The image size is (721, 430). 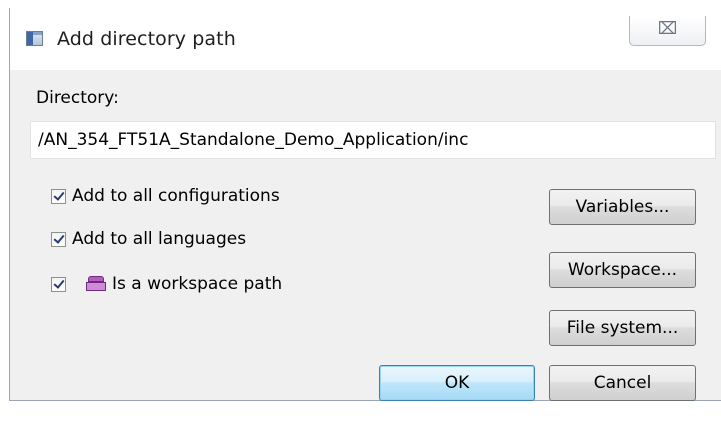 What do you see at coordinates (96, 284) in the screenshot?
I see `workspace-icon` at bounding box center [96, 284].